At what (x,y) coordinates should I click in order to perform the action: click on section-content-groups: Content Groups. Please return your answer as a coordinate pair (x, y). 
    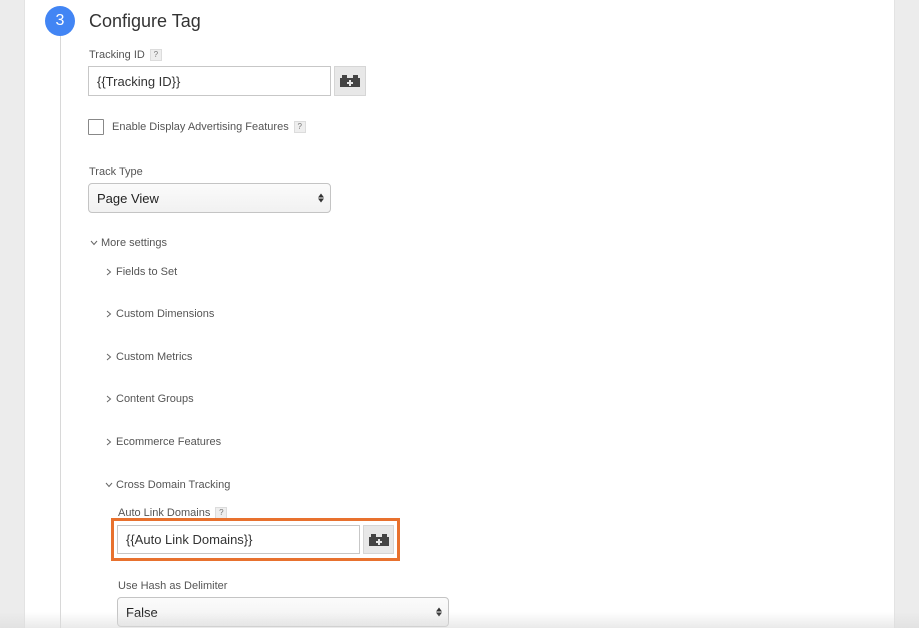
    Looking at the image, I should click on (148, 399).